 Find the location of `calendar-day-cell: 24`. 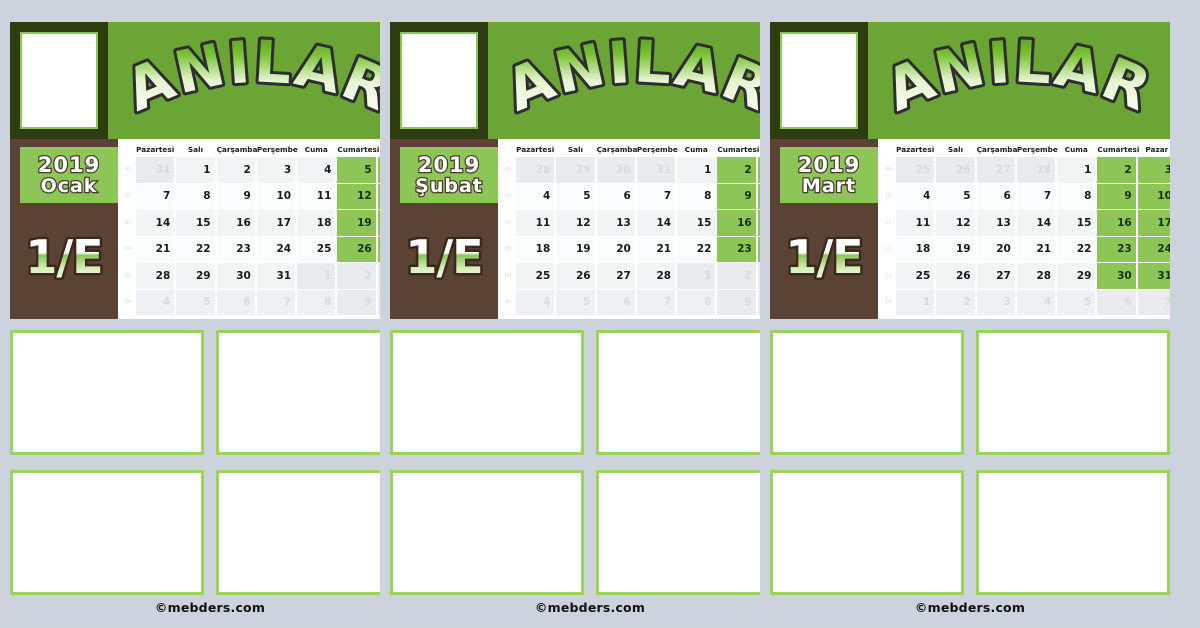

calendar-day-cell: 24 is located at coordinates (1153, 249).